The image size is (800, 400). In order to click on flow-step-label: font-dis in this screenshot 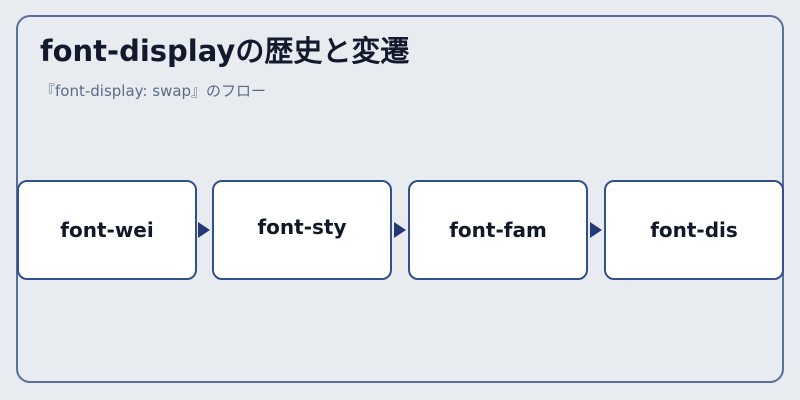, I will do `click(694, 230)`.